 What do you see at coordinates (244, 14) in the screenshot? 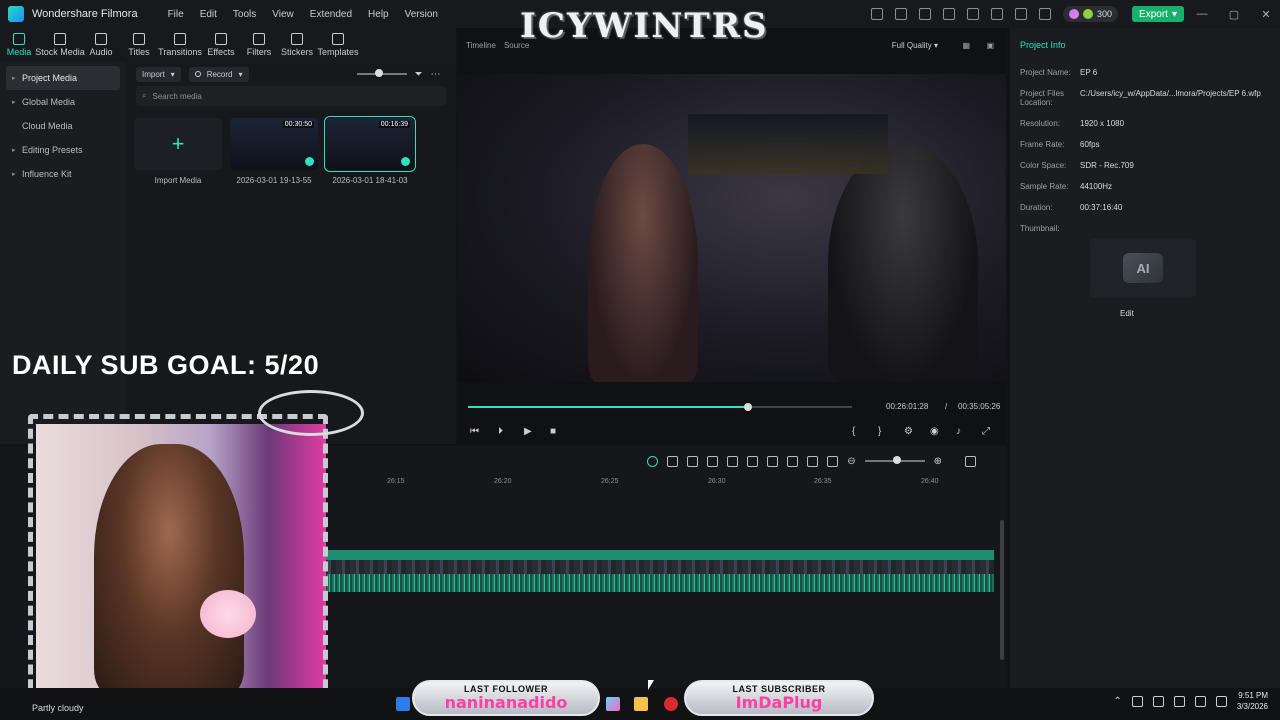
I see `menu-tools: Tools` at bounding box center [244, 14].